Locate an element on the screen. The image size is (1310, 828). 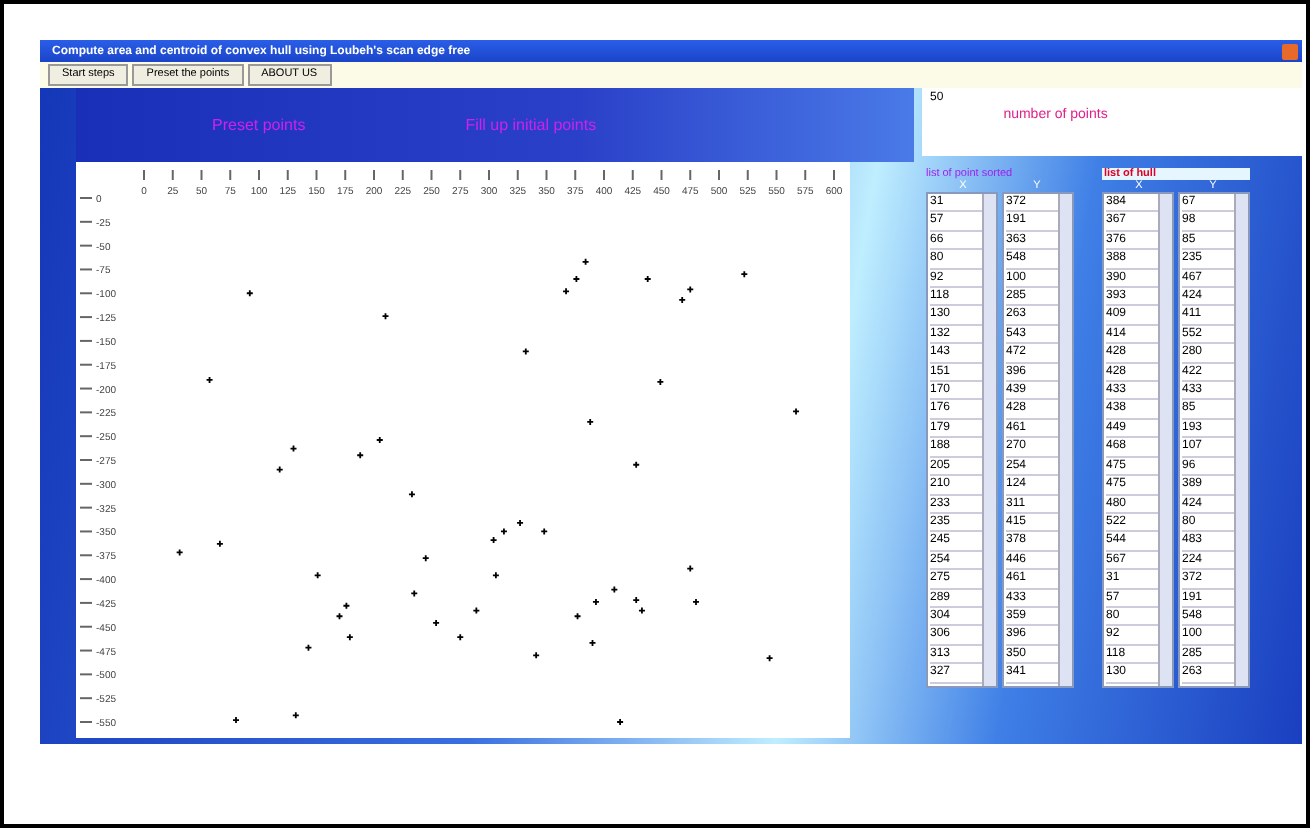
close-icon is located at coordinates (1290, 51).